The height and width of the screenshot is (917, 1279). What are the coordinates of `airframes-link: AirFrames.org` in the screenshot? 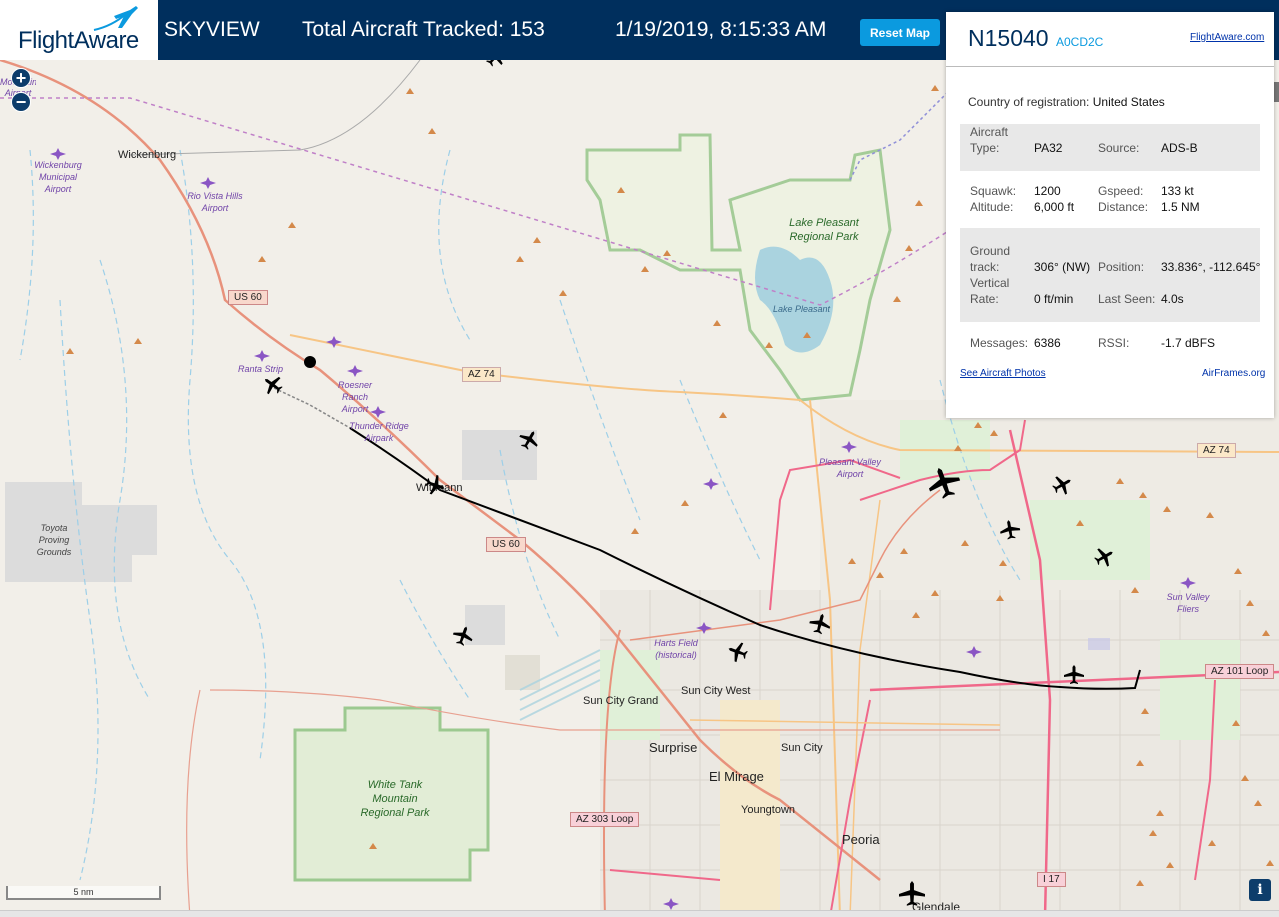 It's located at (1233, 373).